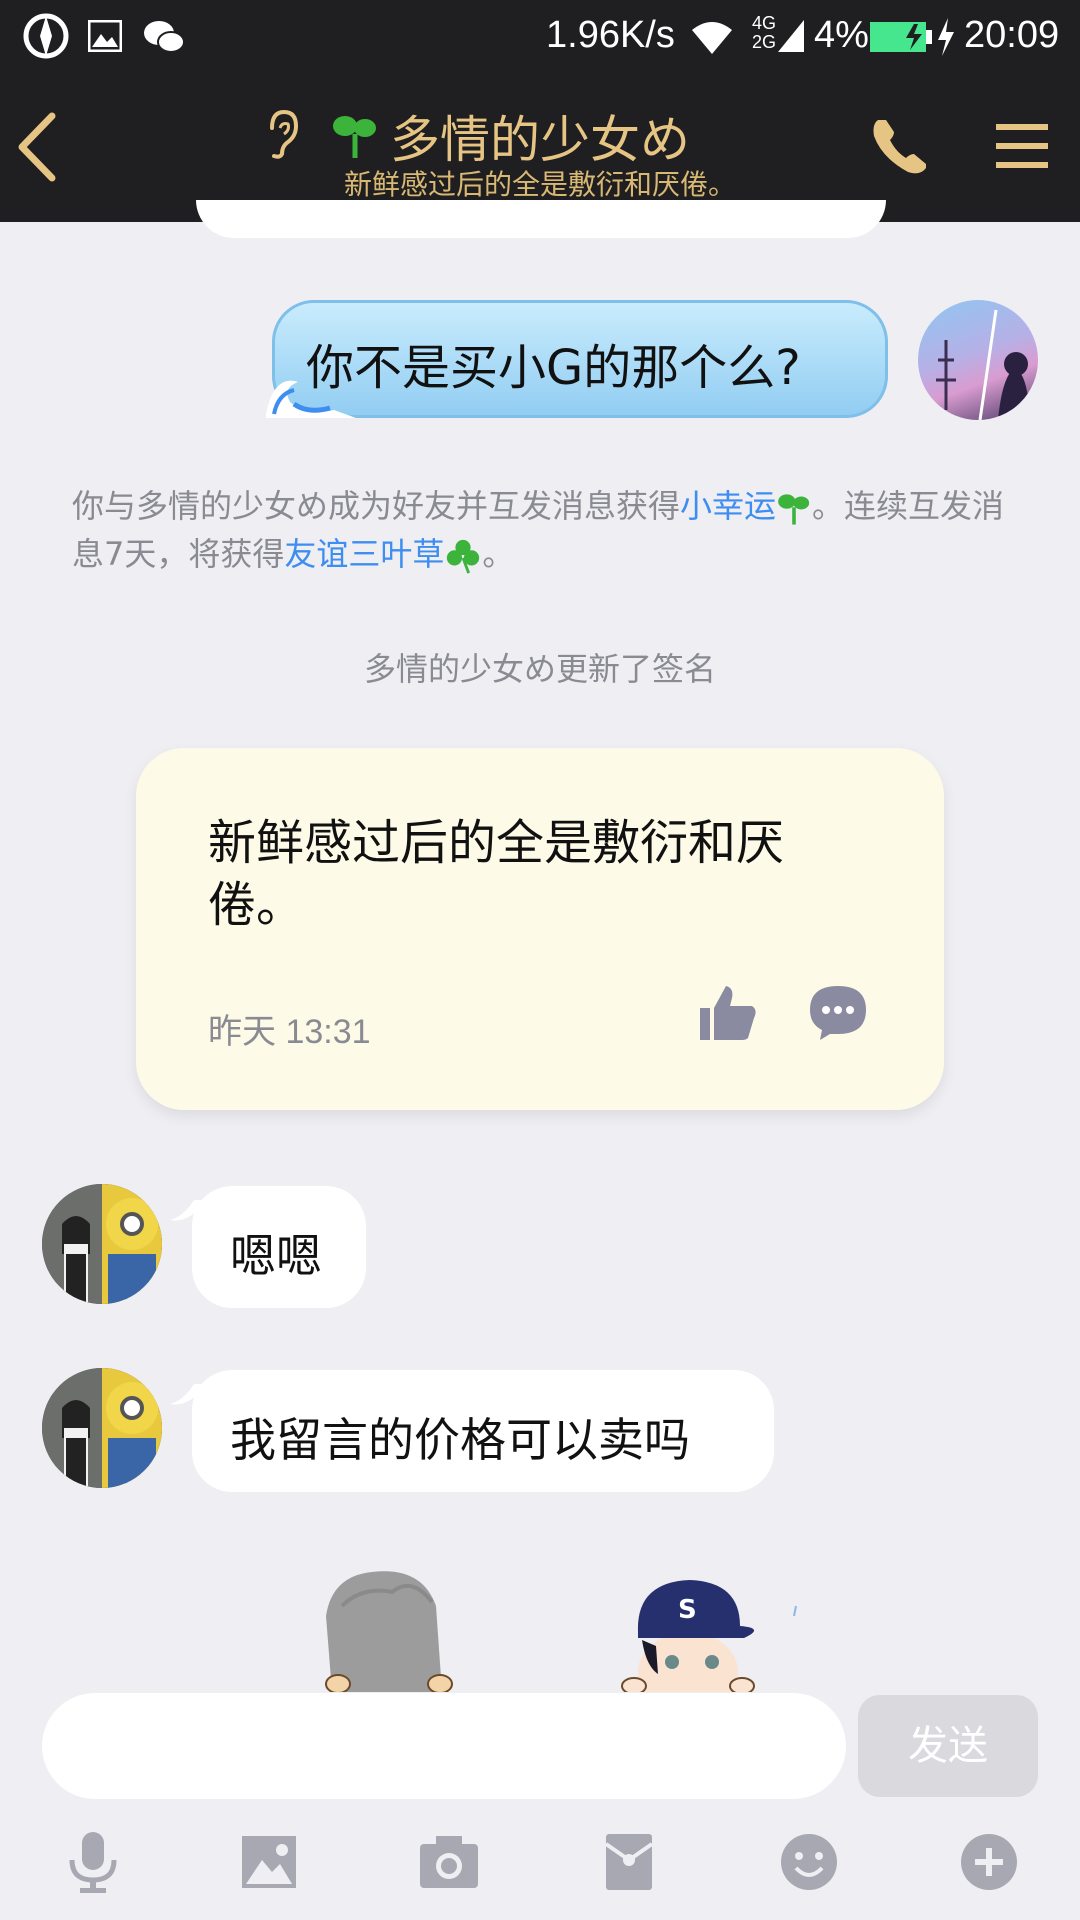 This screenshot has height=1920, width=1080. I want to click on svg-text: S, so click(687, 1610).